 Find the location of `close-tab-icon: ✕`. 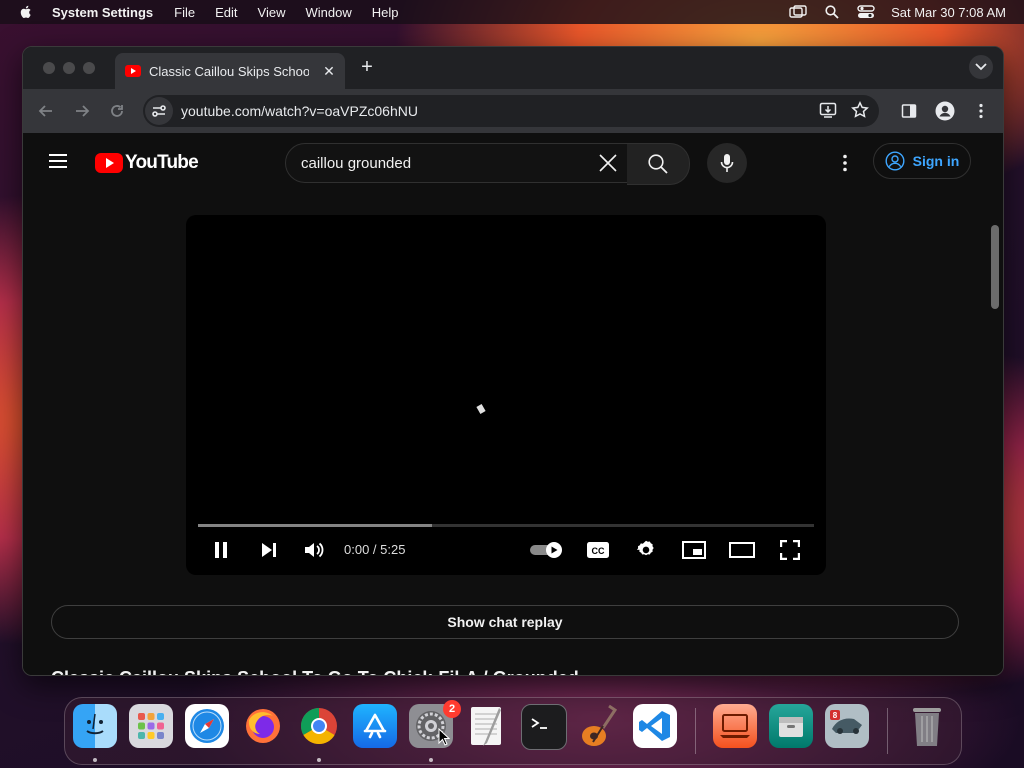

close-tab-icon: ✕ is located at coordinates (329, 71).